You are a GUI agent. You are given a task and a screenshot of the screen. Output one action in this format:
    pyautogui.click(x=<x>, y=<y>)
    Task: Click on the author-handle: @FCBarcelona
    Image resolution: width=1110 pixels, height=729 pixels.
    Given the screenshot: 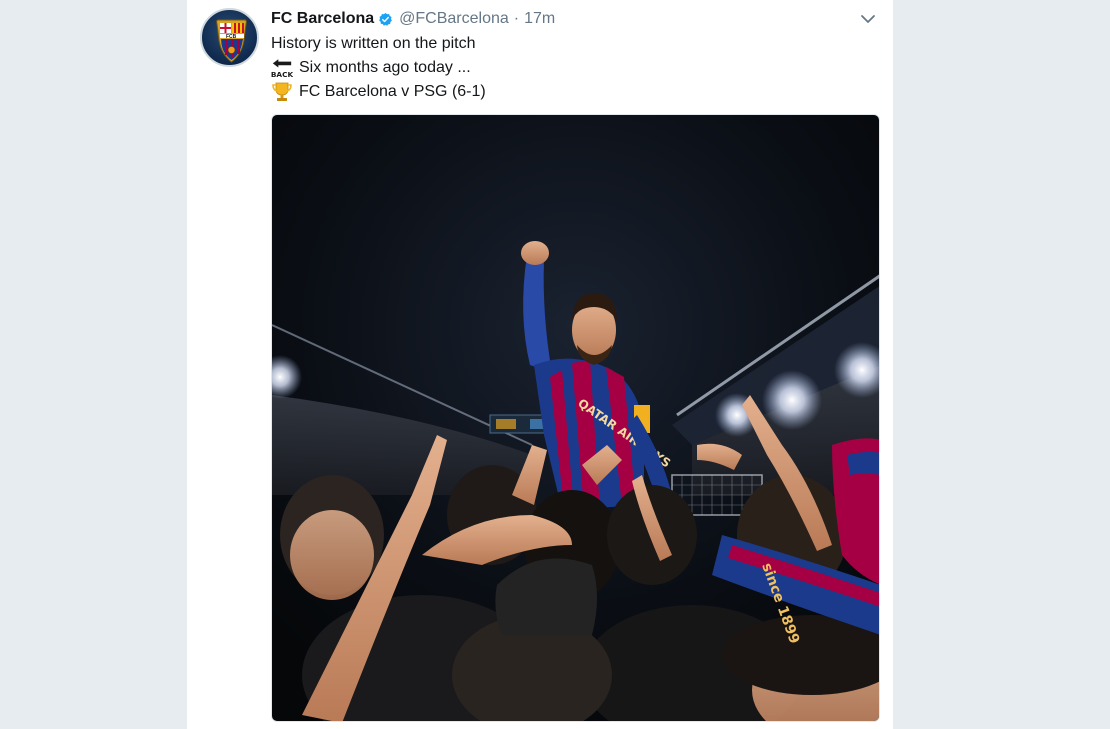 What is the action you would take?
    pyautogui.click(x=454, y=19)
    